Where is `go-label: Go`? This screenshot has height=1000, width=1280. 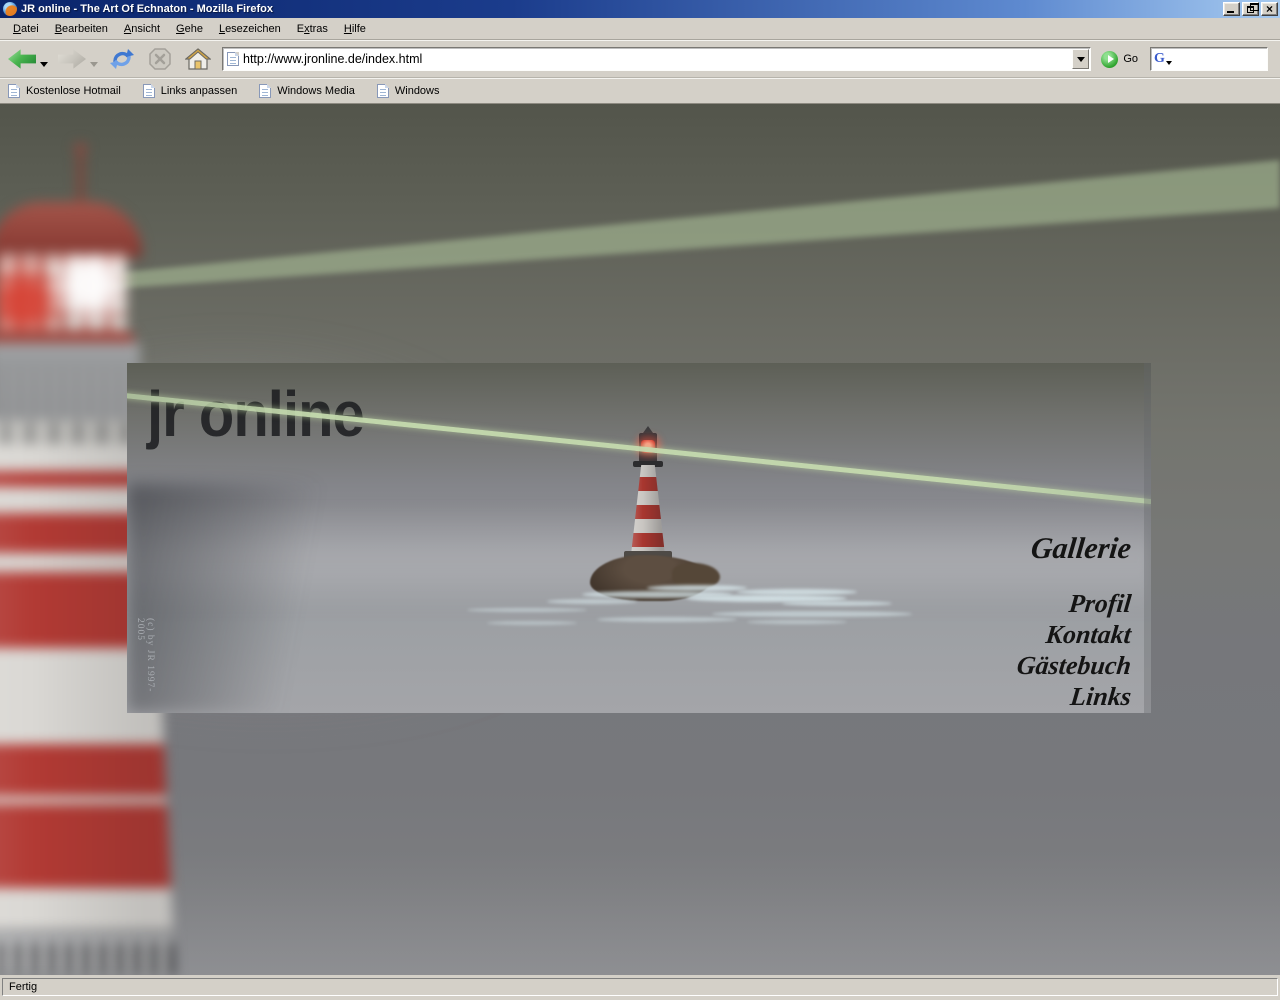
go-label: Go is located at coordinates (1130, 59).